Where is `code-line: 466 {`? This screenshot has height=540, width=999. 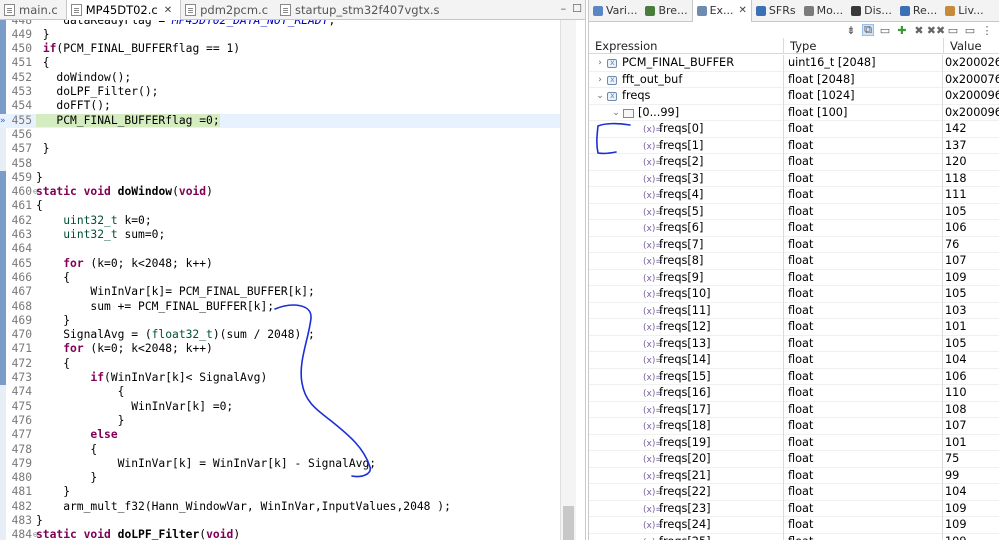
code-line: 466 { is located at coordinates (288, 278).